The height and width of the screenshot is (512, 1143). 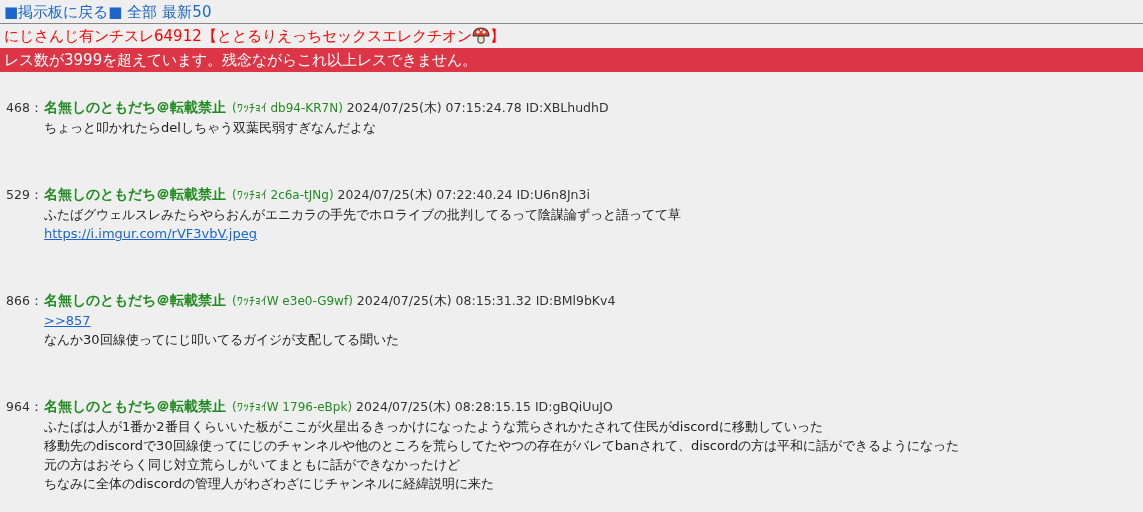 I want to click on poster-id: ID:gBQiUuJO, so click(x=573, y=407).